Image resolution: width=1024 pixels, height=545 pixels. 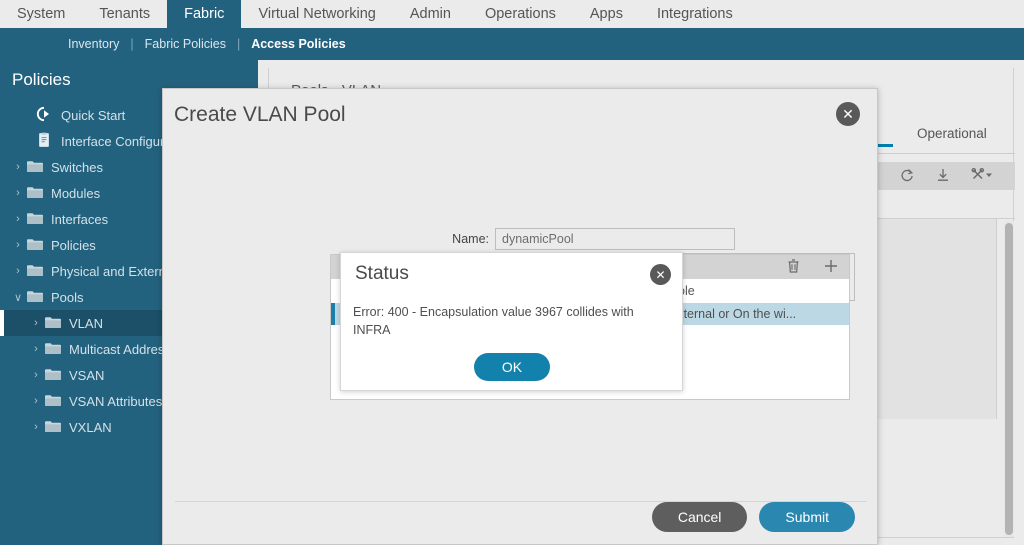 What do you see at coordinates (73, 245) in the screenshot?
I see `sidebar-item-label: Policies` at bounding box center [73, 245].